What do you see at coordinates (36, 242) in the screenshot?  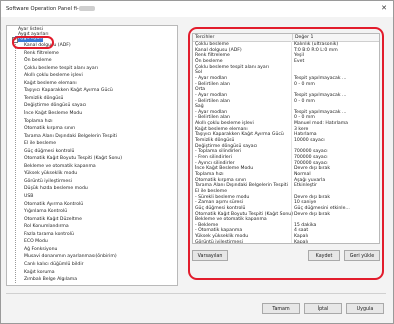 I see `tree-item: ECO Modu` at bounding box center [36, 242].